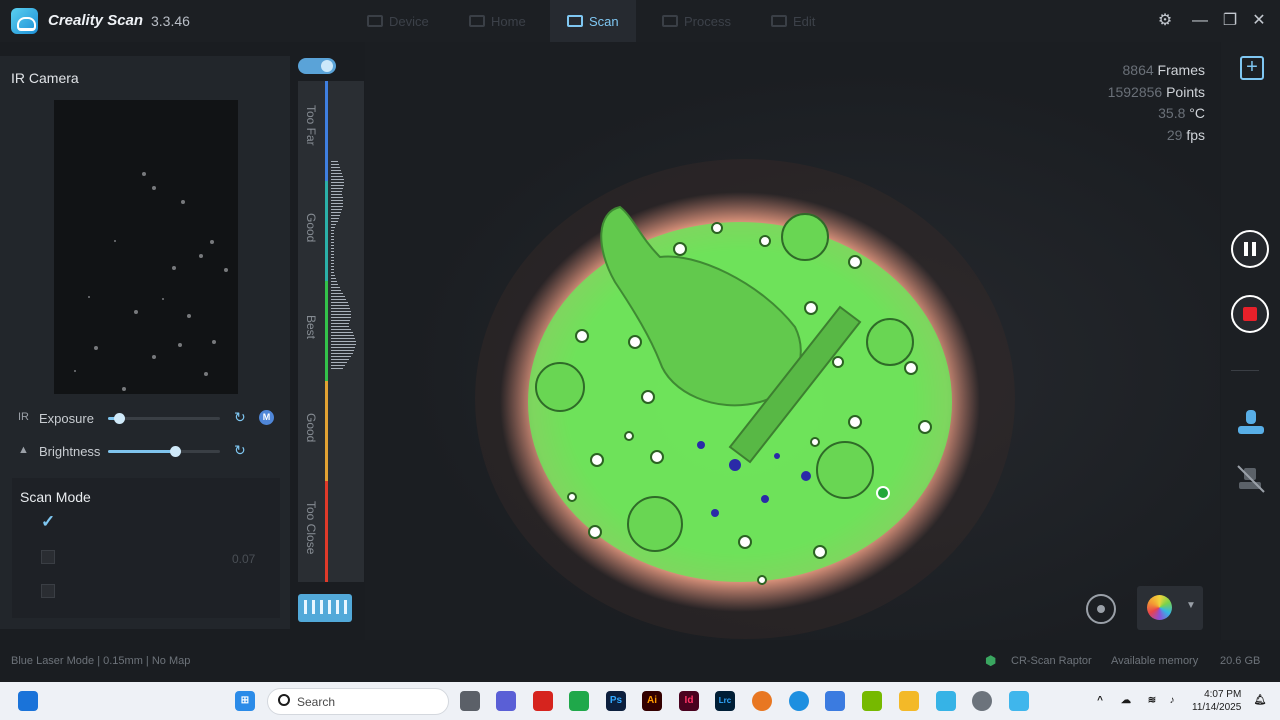  I want to click on chat-icon, so click(506, 701).